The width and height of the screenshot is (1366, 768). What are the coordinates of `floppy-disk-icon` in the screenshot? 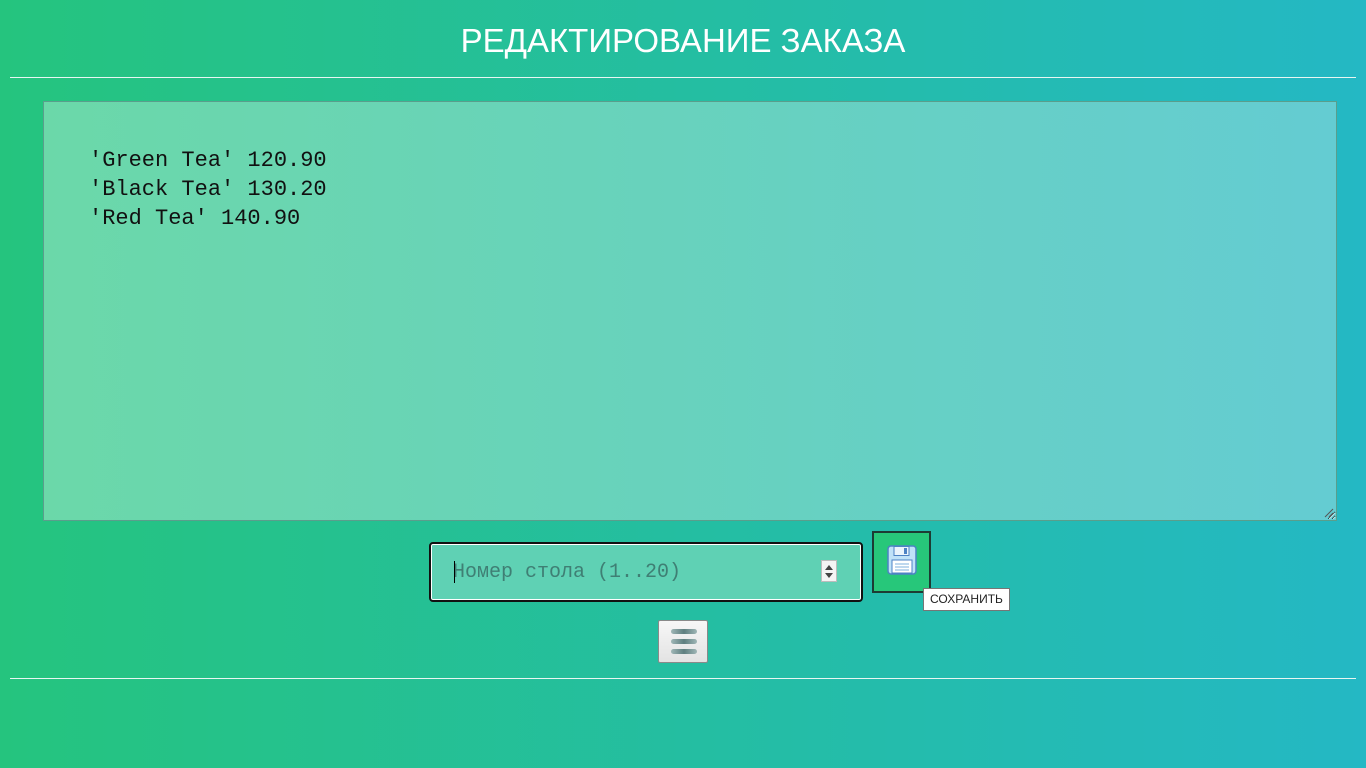 It's located at (902, 560).